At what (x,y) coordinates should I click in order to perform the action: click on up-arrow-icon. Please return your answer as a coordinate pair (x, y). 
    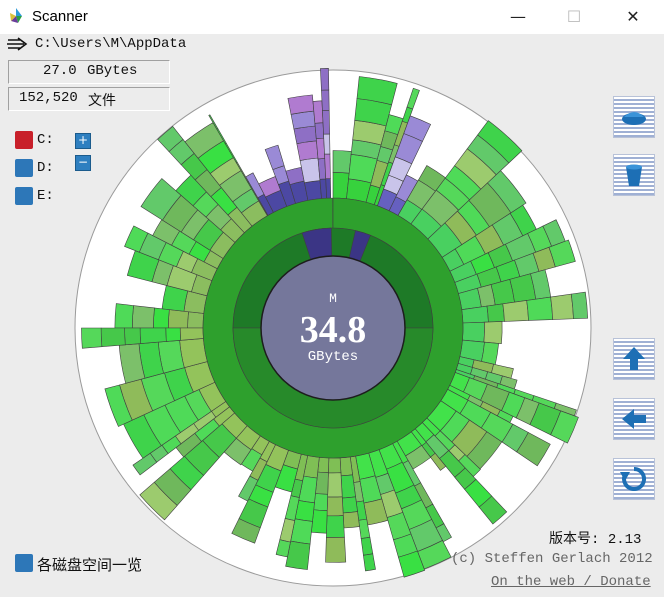
    Looking at the image, I should click on (634, 358).